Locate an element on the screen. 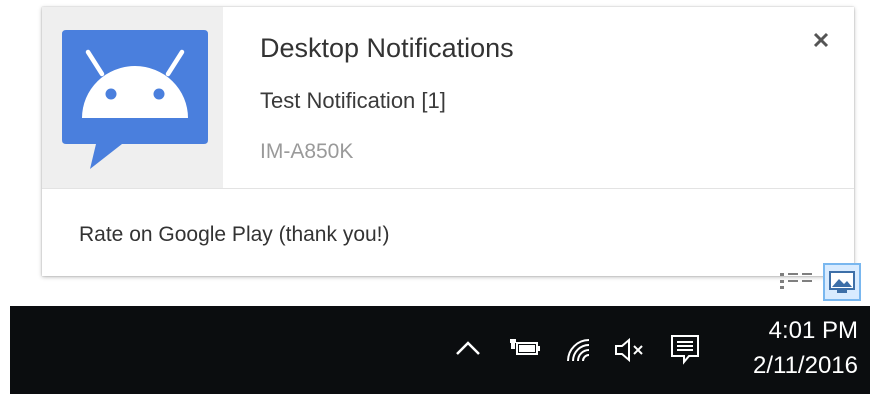 The width and height of the screenshot is (870, 394). action-center-button is located at coordinates (685, 349).